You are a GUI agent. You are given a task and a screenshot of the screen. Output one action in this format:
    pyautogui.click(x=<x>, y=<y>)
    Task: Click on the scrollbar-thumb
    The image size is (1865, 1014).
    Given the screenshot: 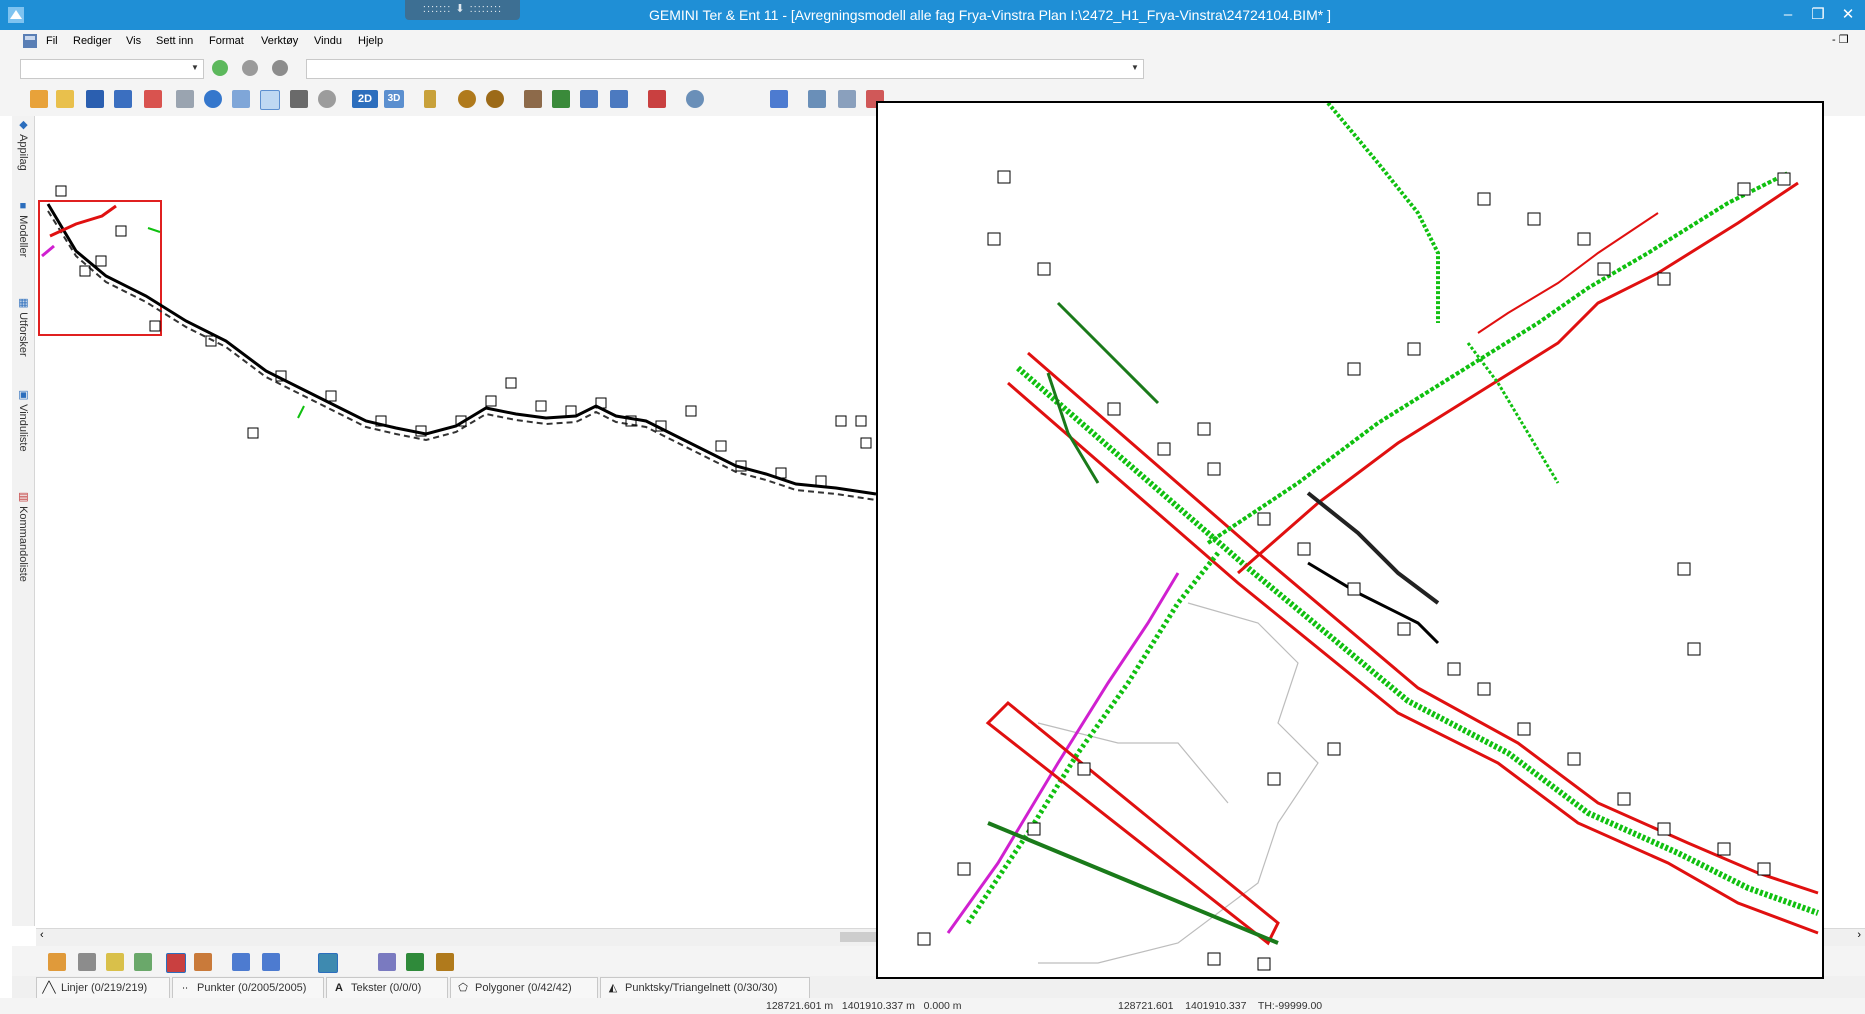 What is the action you would take?
    pyautogui.click(x=860, y=937)
    